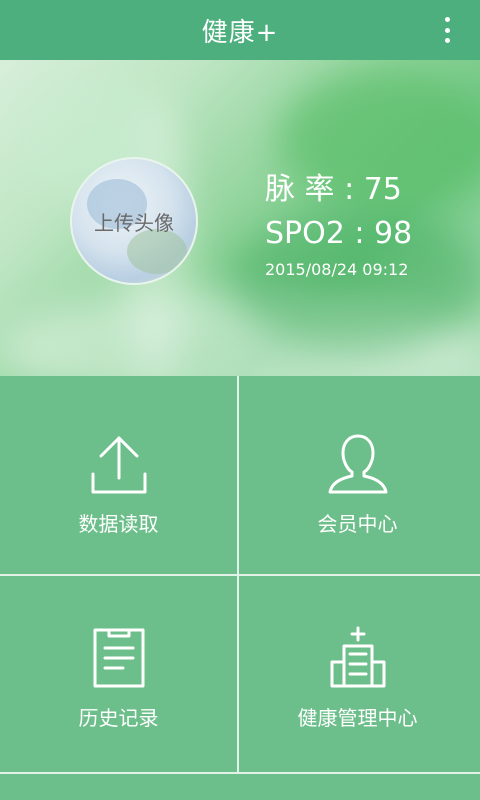 The width and height of the screenshot is (480, 800). What do you see at coordinates (118, 465) in the screenshot?
I see `upload-icon` at bounding box center [118, 465].